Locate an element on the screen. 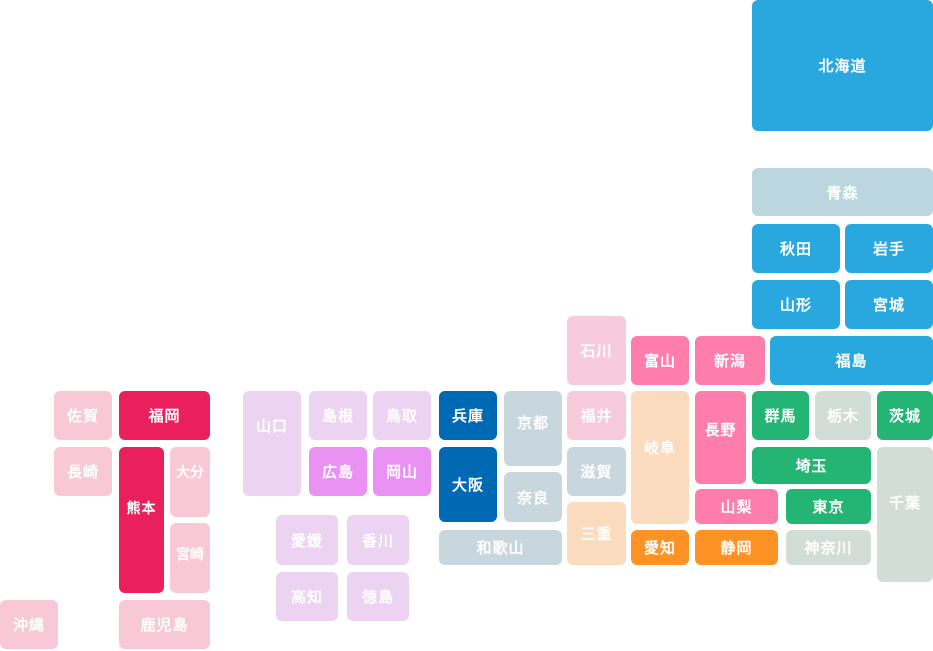 The width and height of the screenshot is (933, 651). prefecture-label: 北海道 is located at coordinates (842, 66).